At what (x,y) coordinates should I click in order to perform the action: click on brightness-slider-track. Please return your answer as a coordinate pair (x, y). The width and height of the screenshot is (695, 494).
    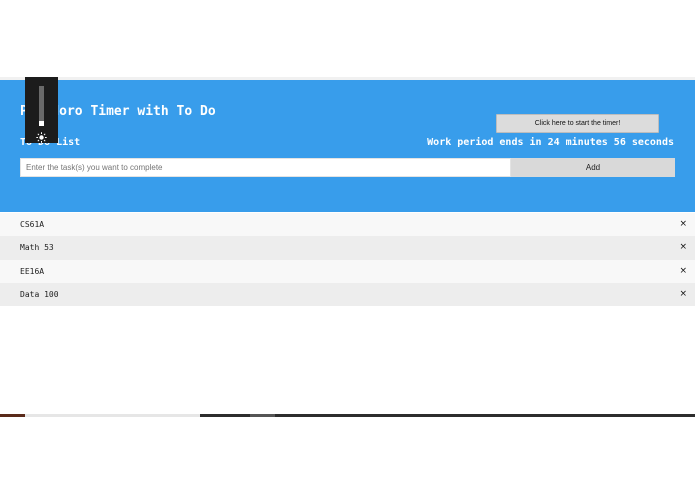
    Looking at the image, I should click on (41, 106).